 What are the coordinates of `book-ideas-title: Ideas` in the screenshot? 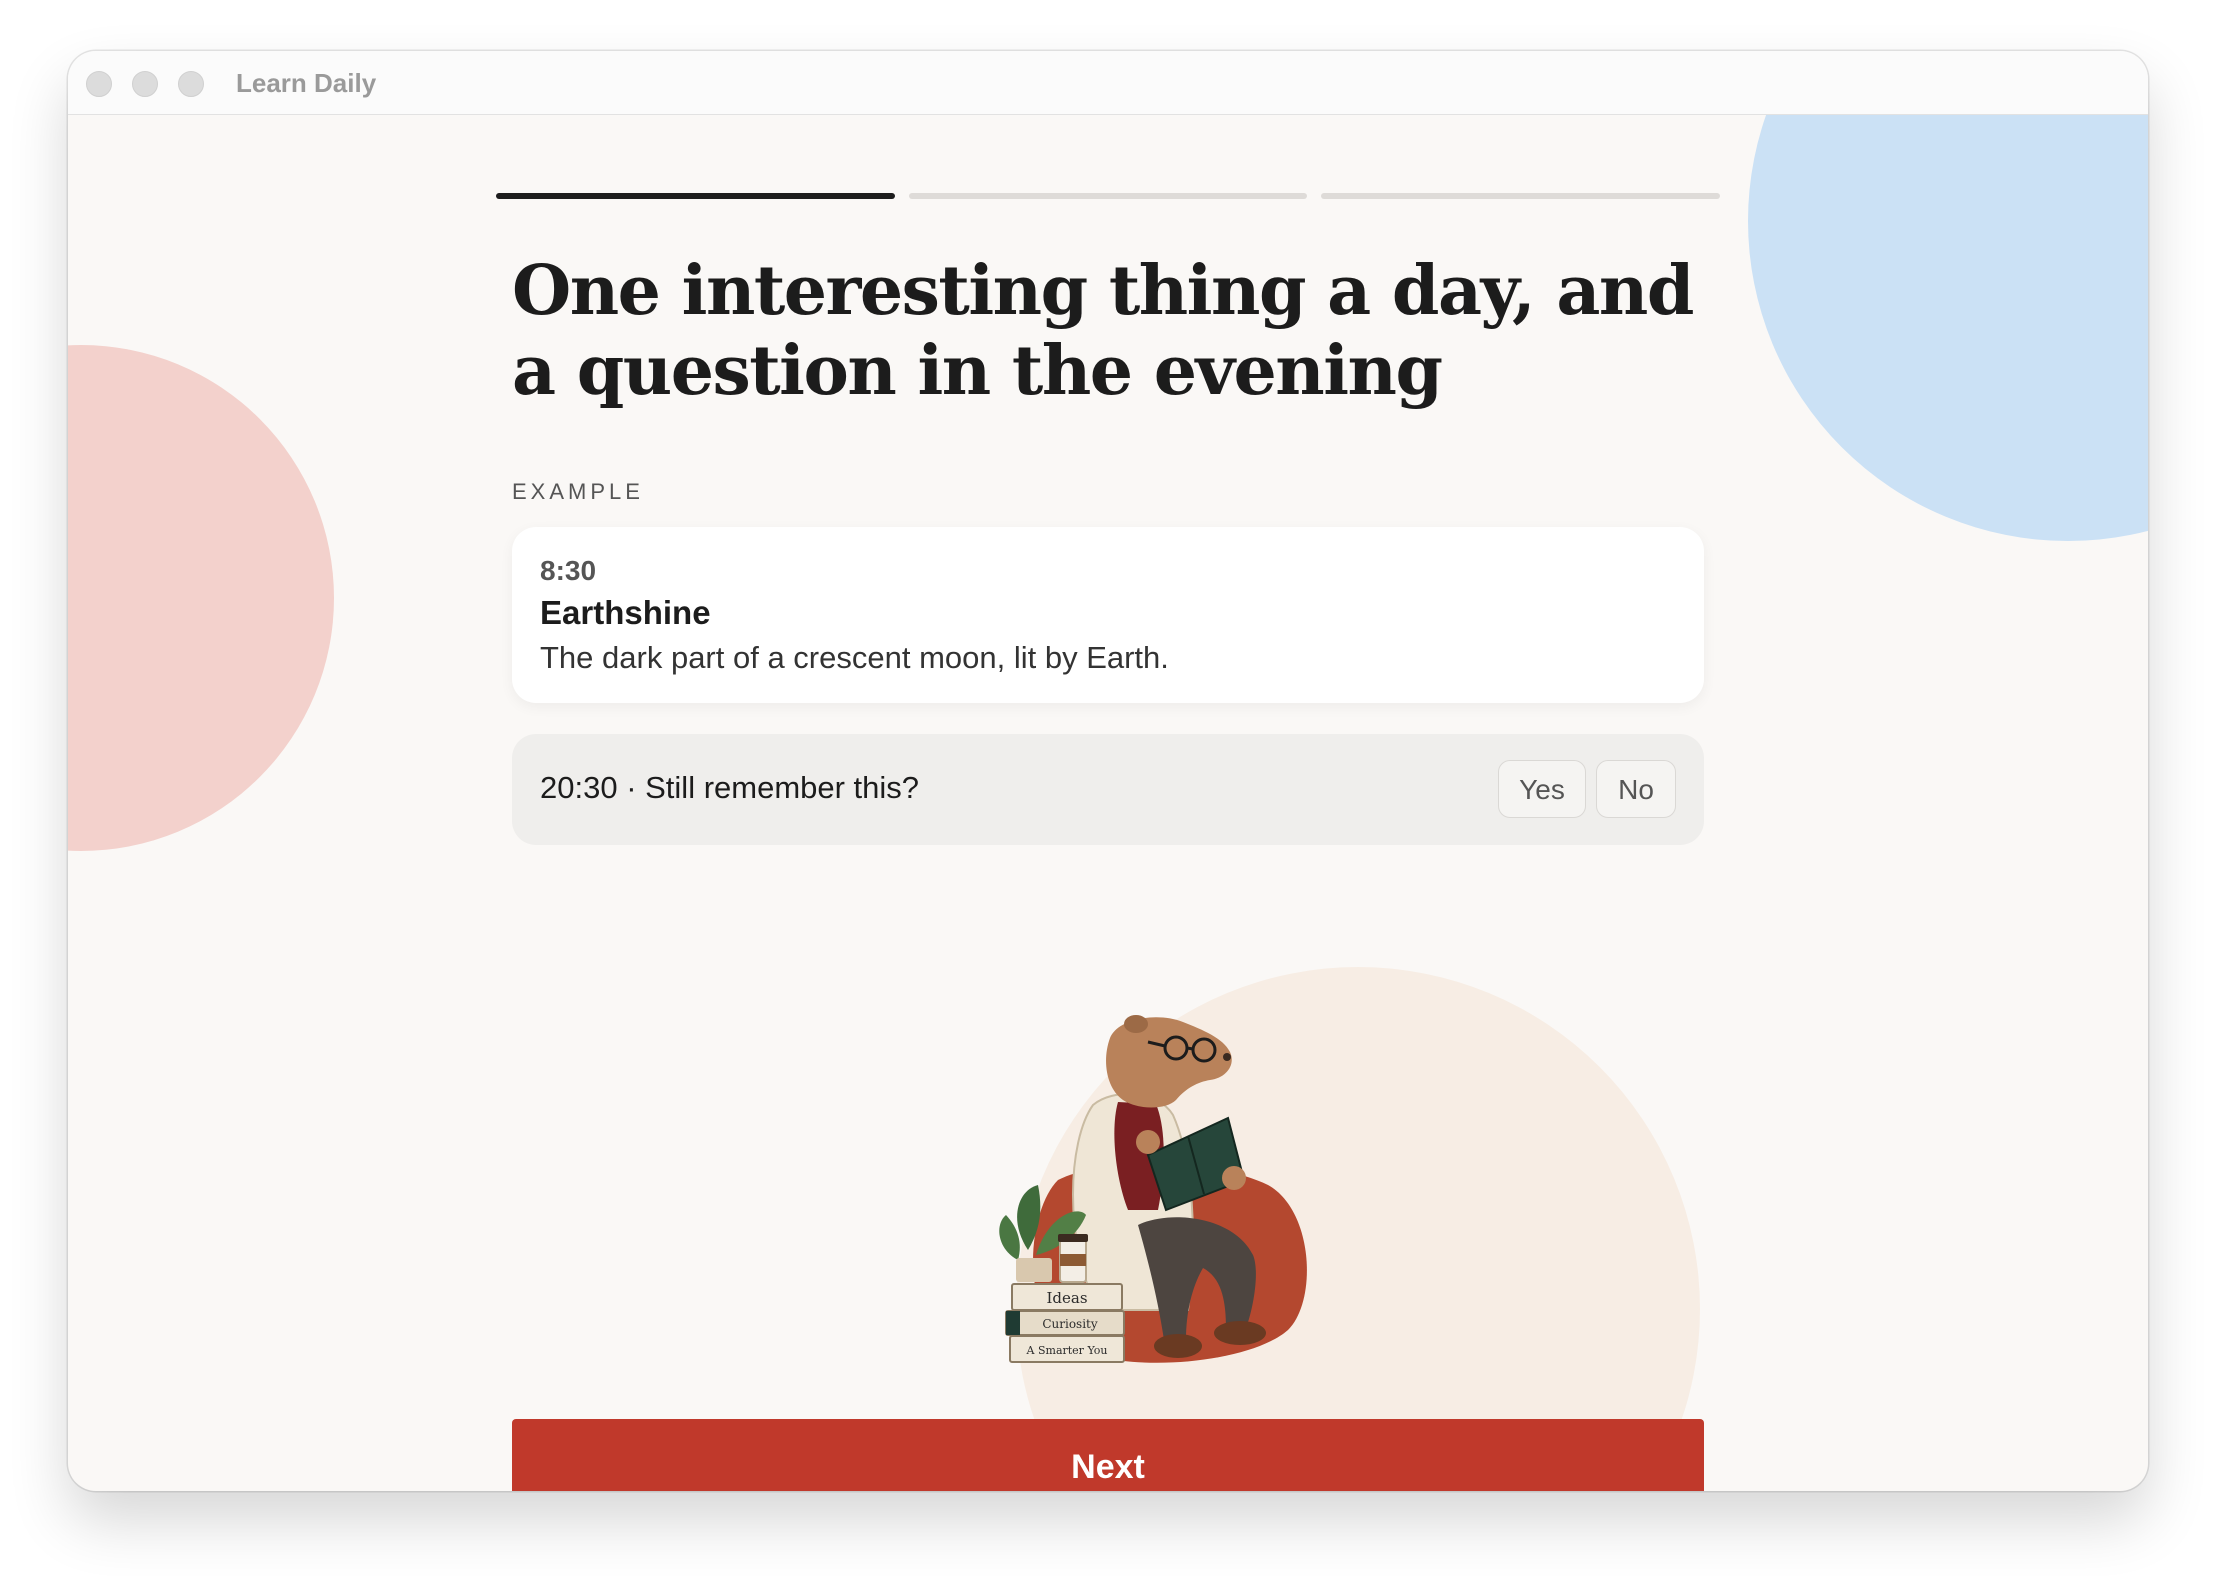 It's located at (1066, 1298).